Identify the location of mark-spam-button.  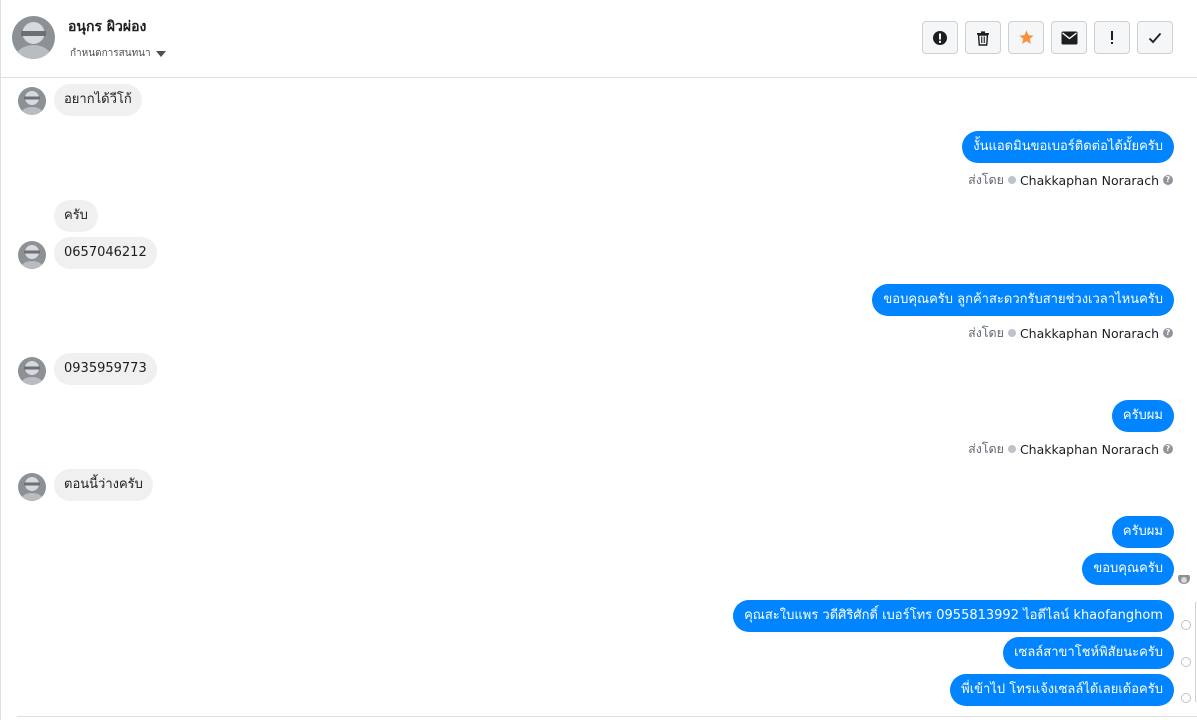
(940, 37).